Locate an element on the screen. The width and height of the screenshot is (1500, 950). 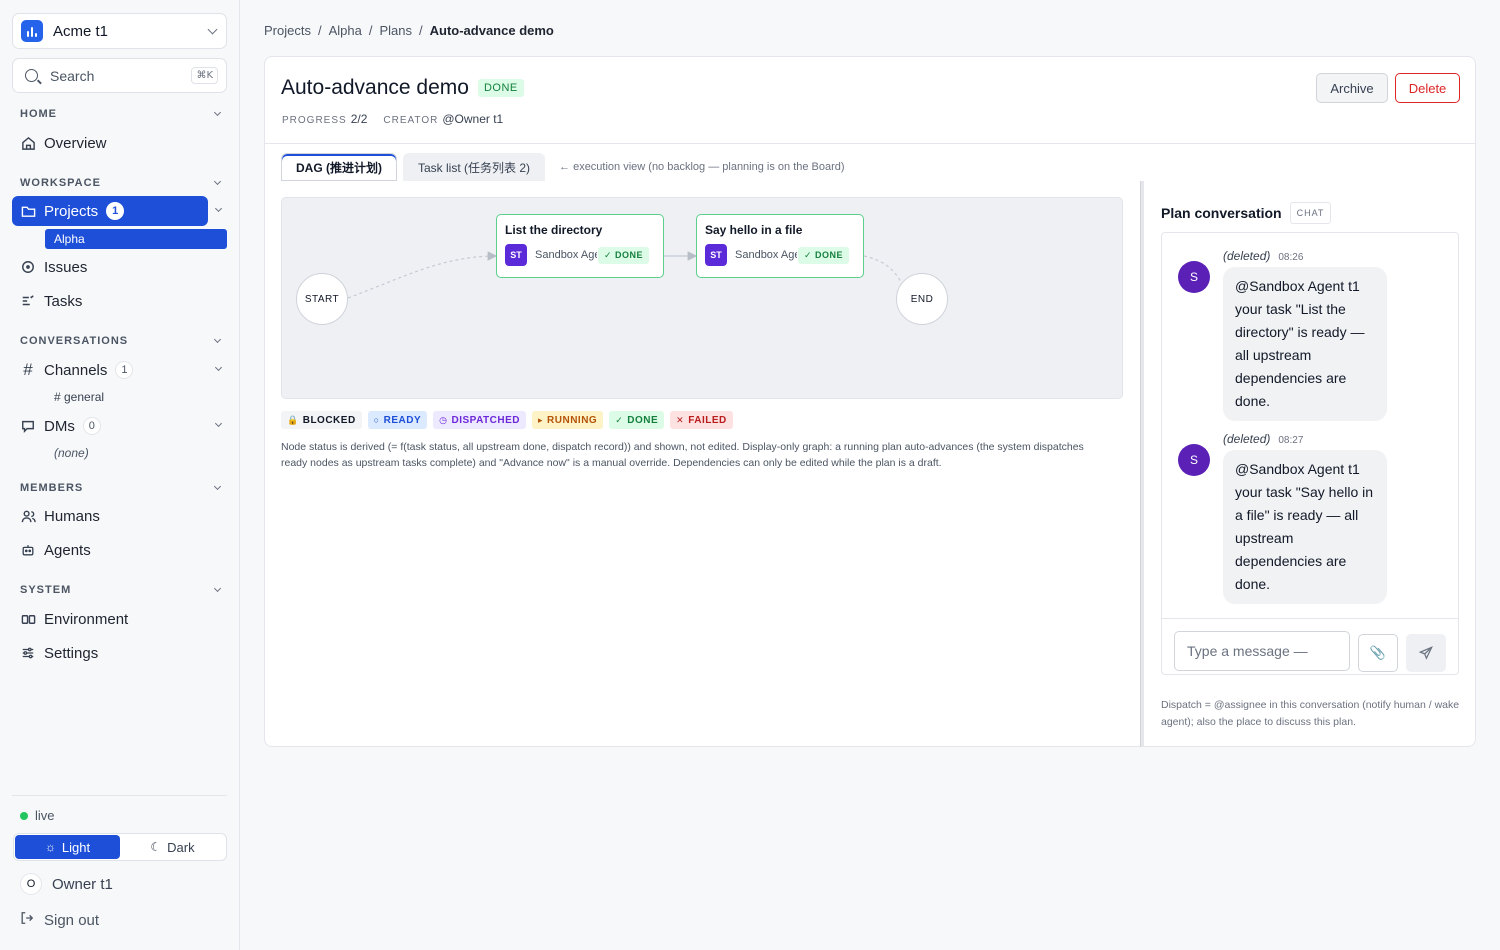
panel-splitter is located at coordinates (1142, 464).